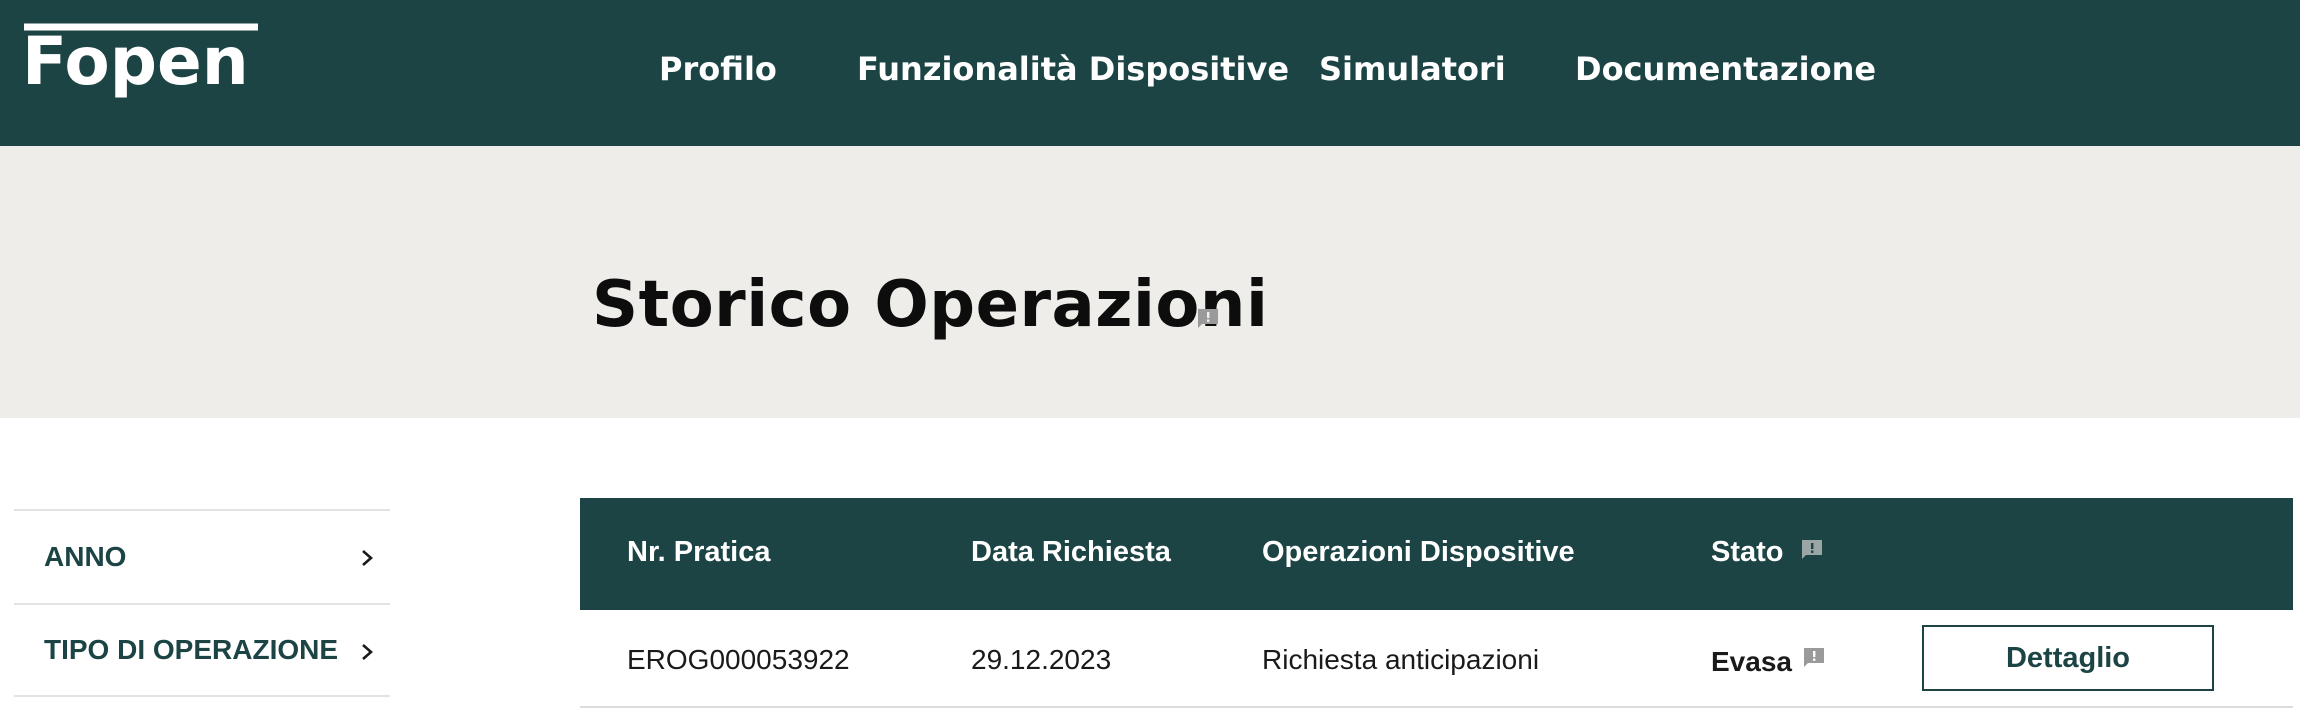 The image size is (2300, 720). What do you see at coordinates (135, 61) in the screenshot?
I see `svg-text: Fopen` at bounding box center [135, 61].